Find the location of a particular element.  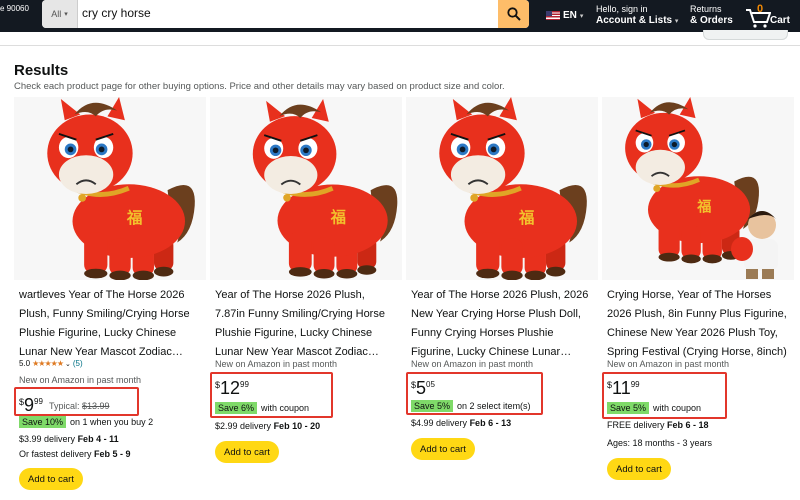

fastest-date: Feb 5 - 9 is located at coordinates (112, 454).